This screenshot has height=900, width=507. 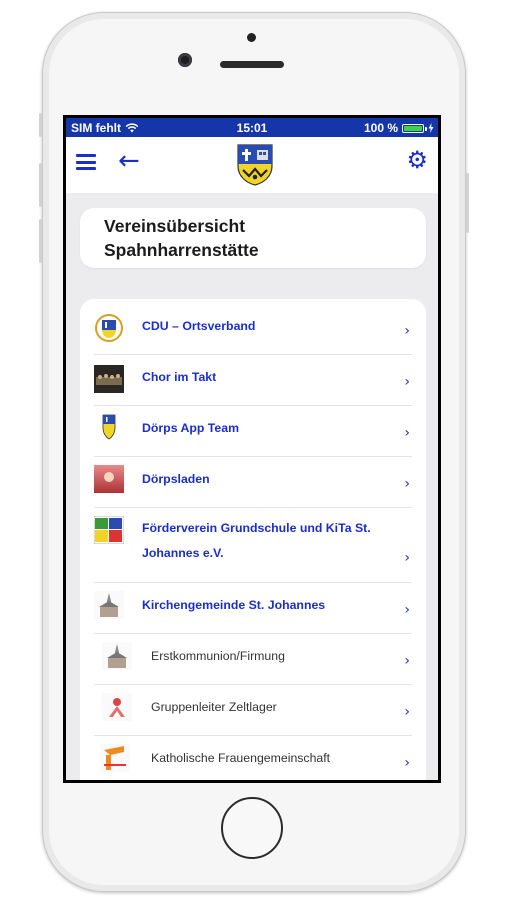 I want to click on app-bar: ← ⚙, so click(x=252, y=165).